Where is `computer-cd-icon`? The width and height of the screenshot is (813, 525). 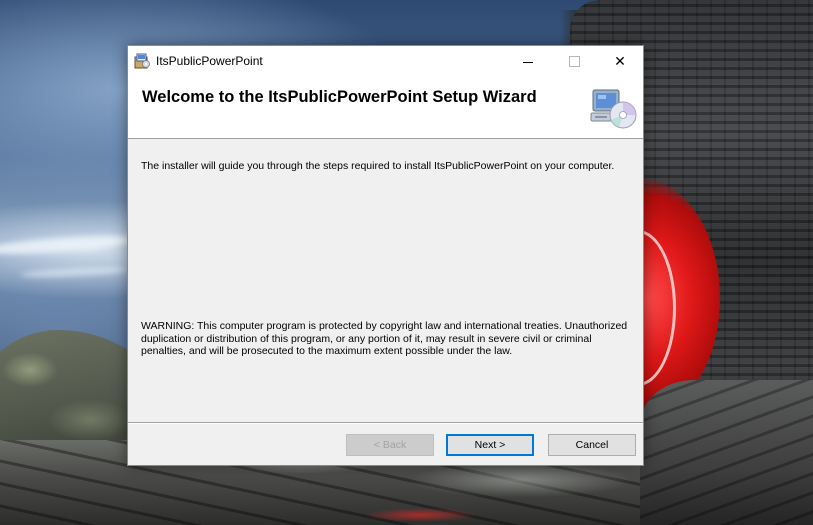
computer-cd-icon is located at coordinates (613, 109).